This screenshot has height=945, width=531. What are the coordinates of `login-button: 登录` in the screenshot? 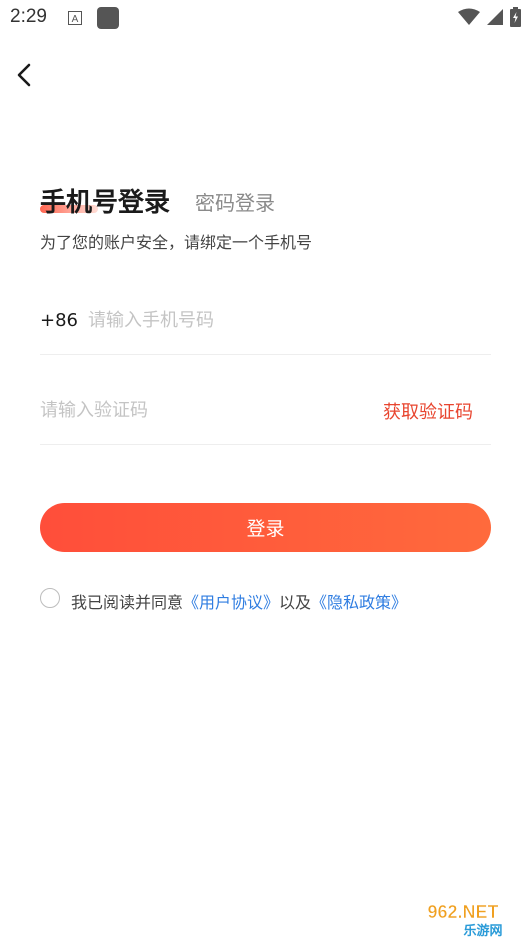 It's located at (265, 527).